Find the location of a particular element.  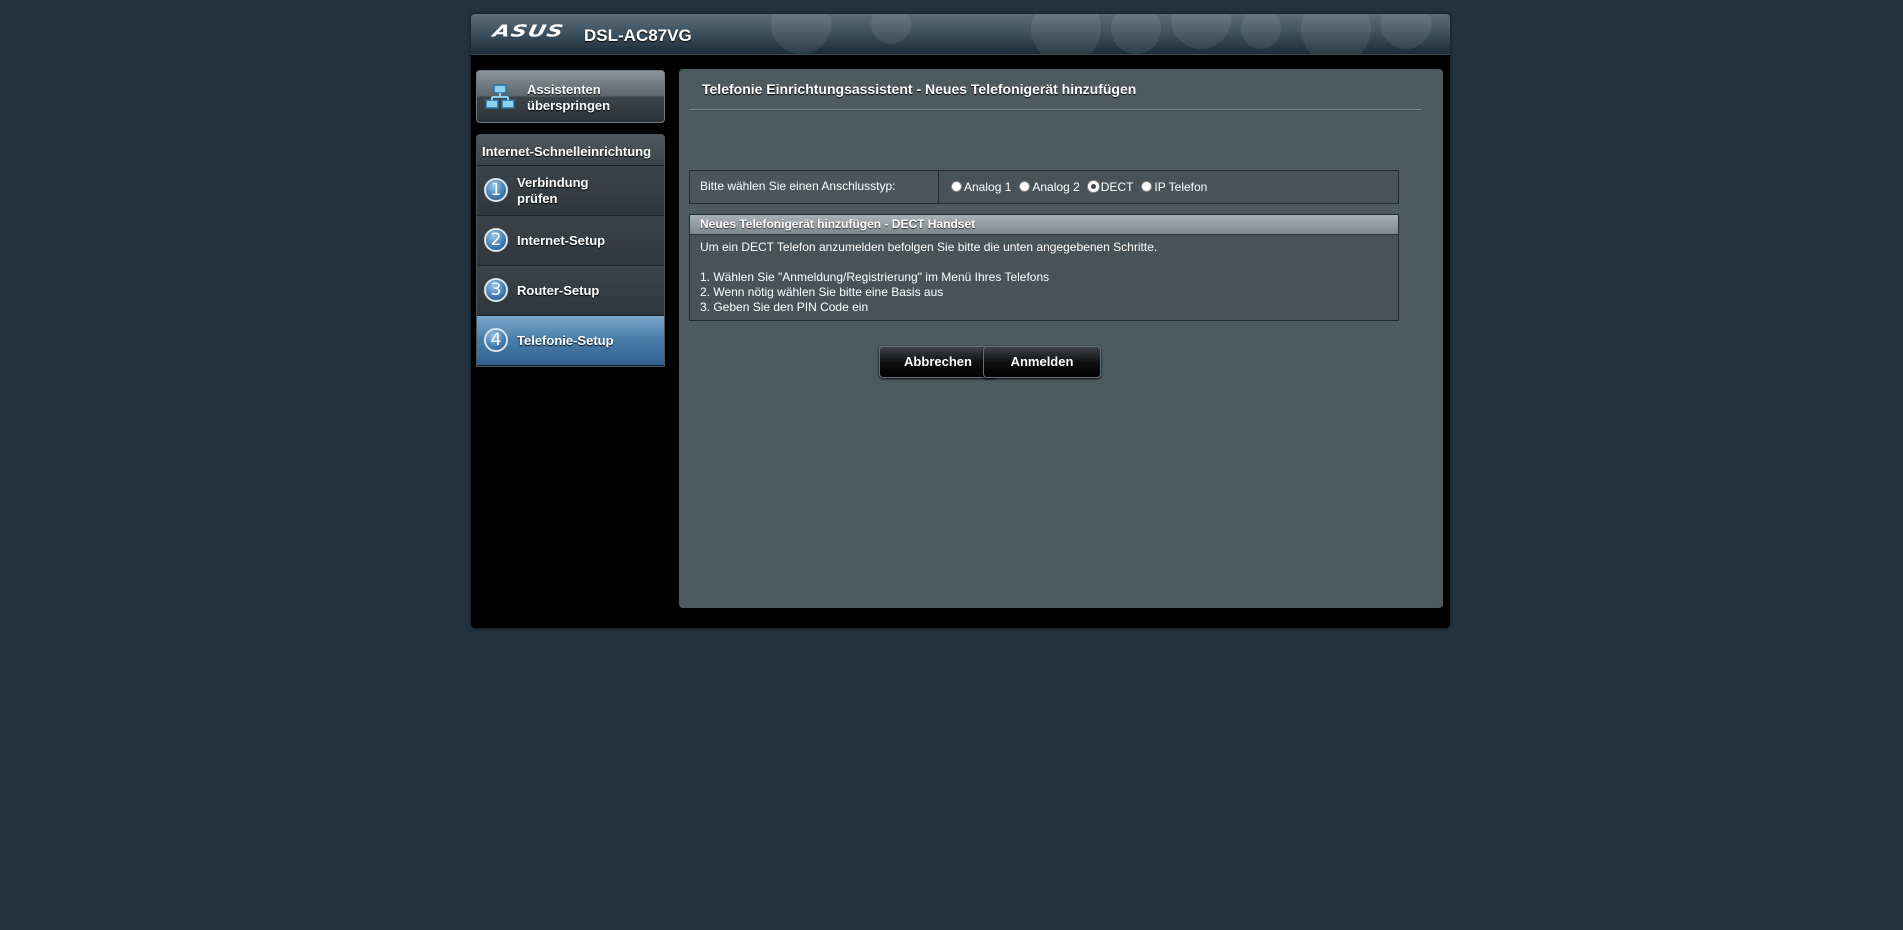

radio-option: DECT is located at coordinates (1110, 187).